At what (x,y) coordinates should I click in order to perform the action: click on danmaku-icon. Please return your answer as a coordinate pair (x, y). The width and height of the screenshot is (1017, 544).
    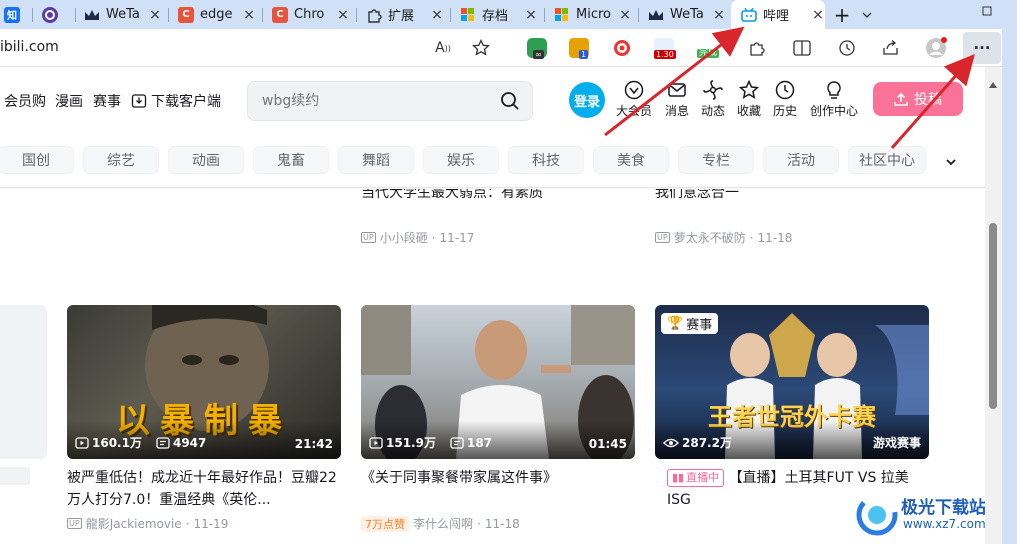
    Looking at the image, I should click on (457, 442).